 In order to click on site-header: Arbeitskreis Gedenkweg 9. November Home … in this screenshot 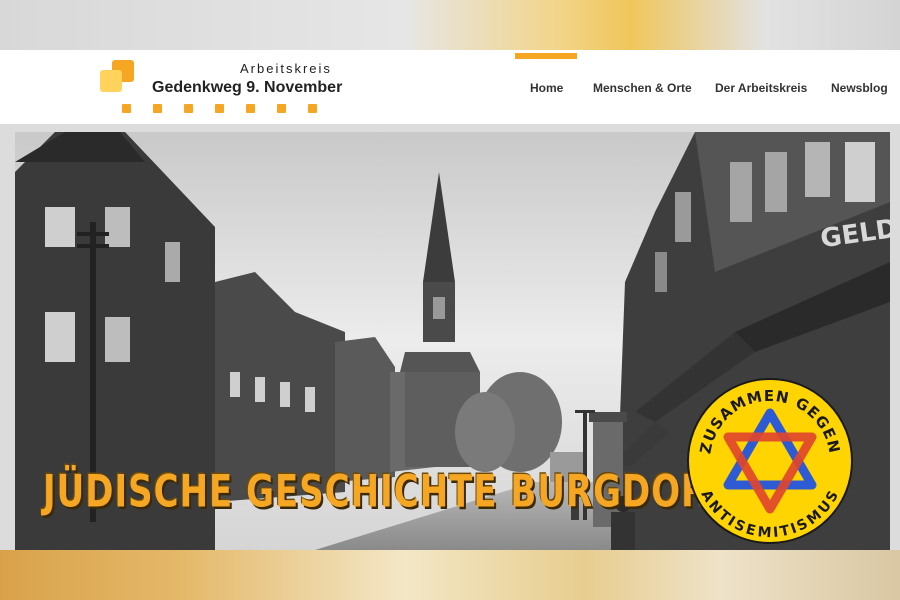, I will do `click(450, 87)`.